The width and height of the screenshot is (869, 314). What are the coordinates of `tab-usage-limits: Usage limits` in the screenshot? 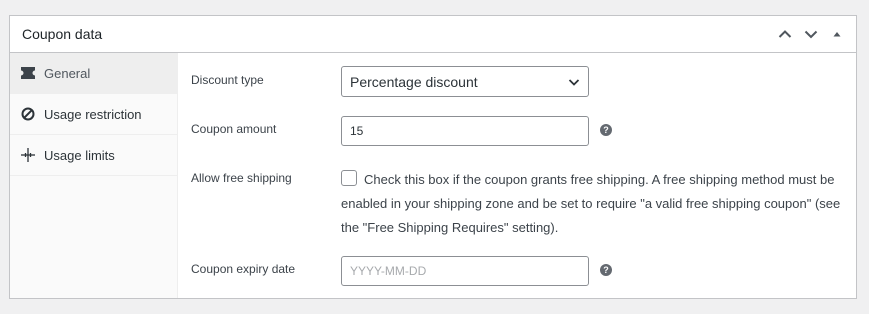 It's located at (93, 155).